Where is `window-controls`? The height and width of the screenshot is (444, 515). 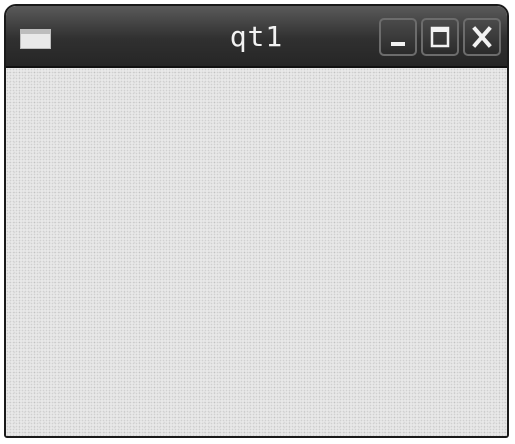
window-controls is located at coordinates (440, 37).